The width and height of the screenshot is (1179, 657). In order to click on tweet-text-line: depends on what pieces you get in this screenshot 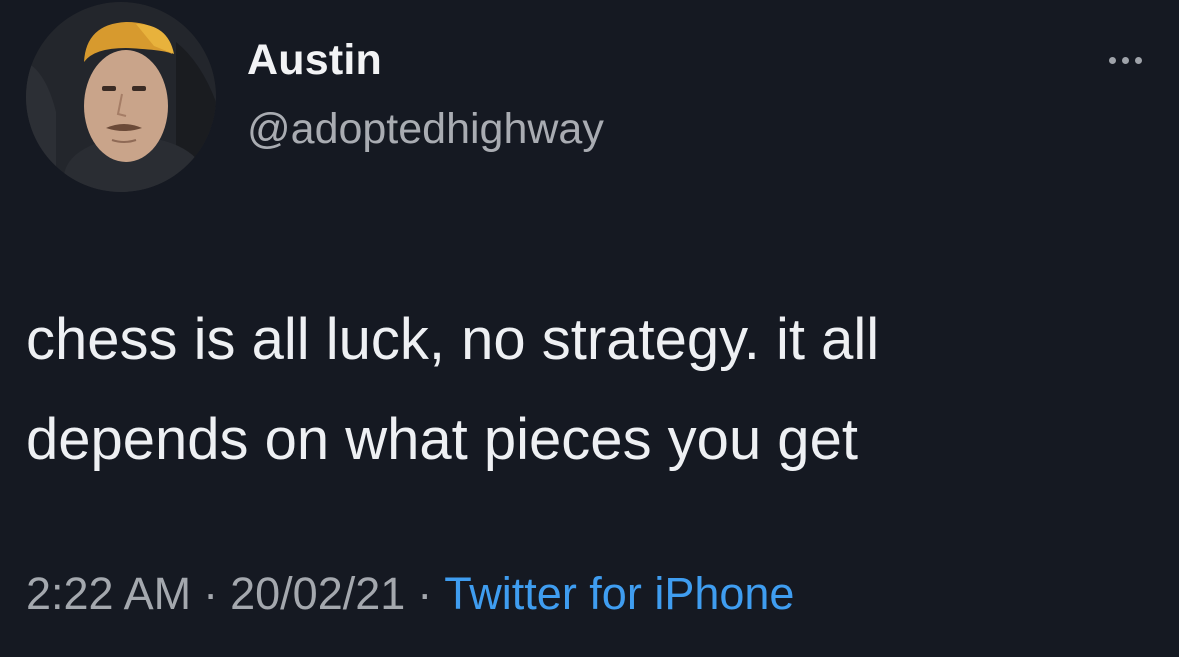, I will do `click(442, 439)`.